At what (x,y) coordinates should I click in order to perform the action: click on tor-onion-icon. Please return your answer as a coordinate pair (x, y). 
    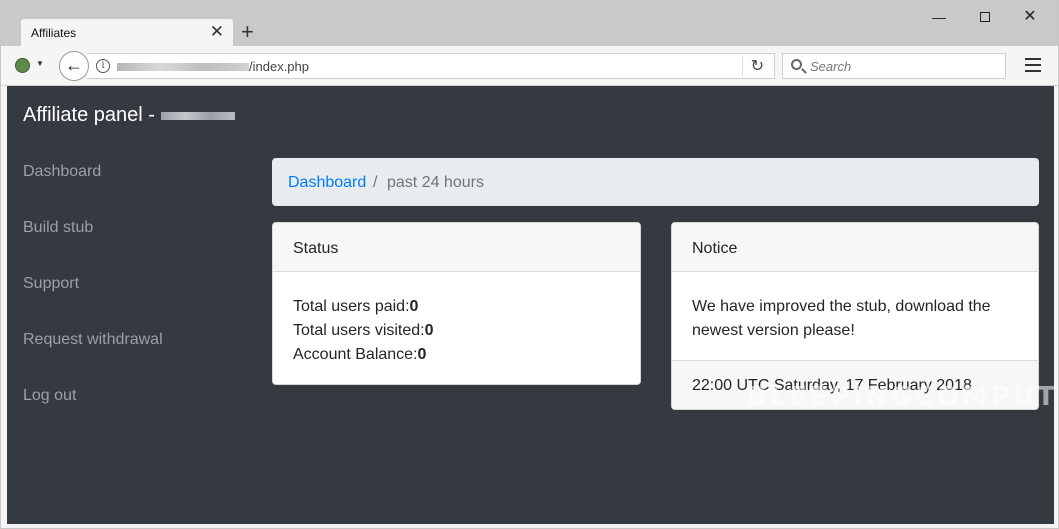
    Looking at the image, I should click on (22, 65).